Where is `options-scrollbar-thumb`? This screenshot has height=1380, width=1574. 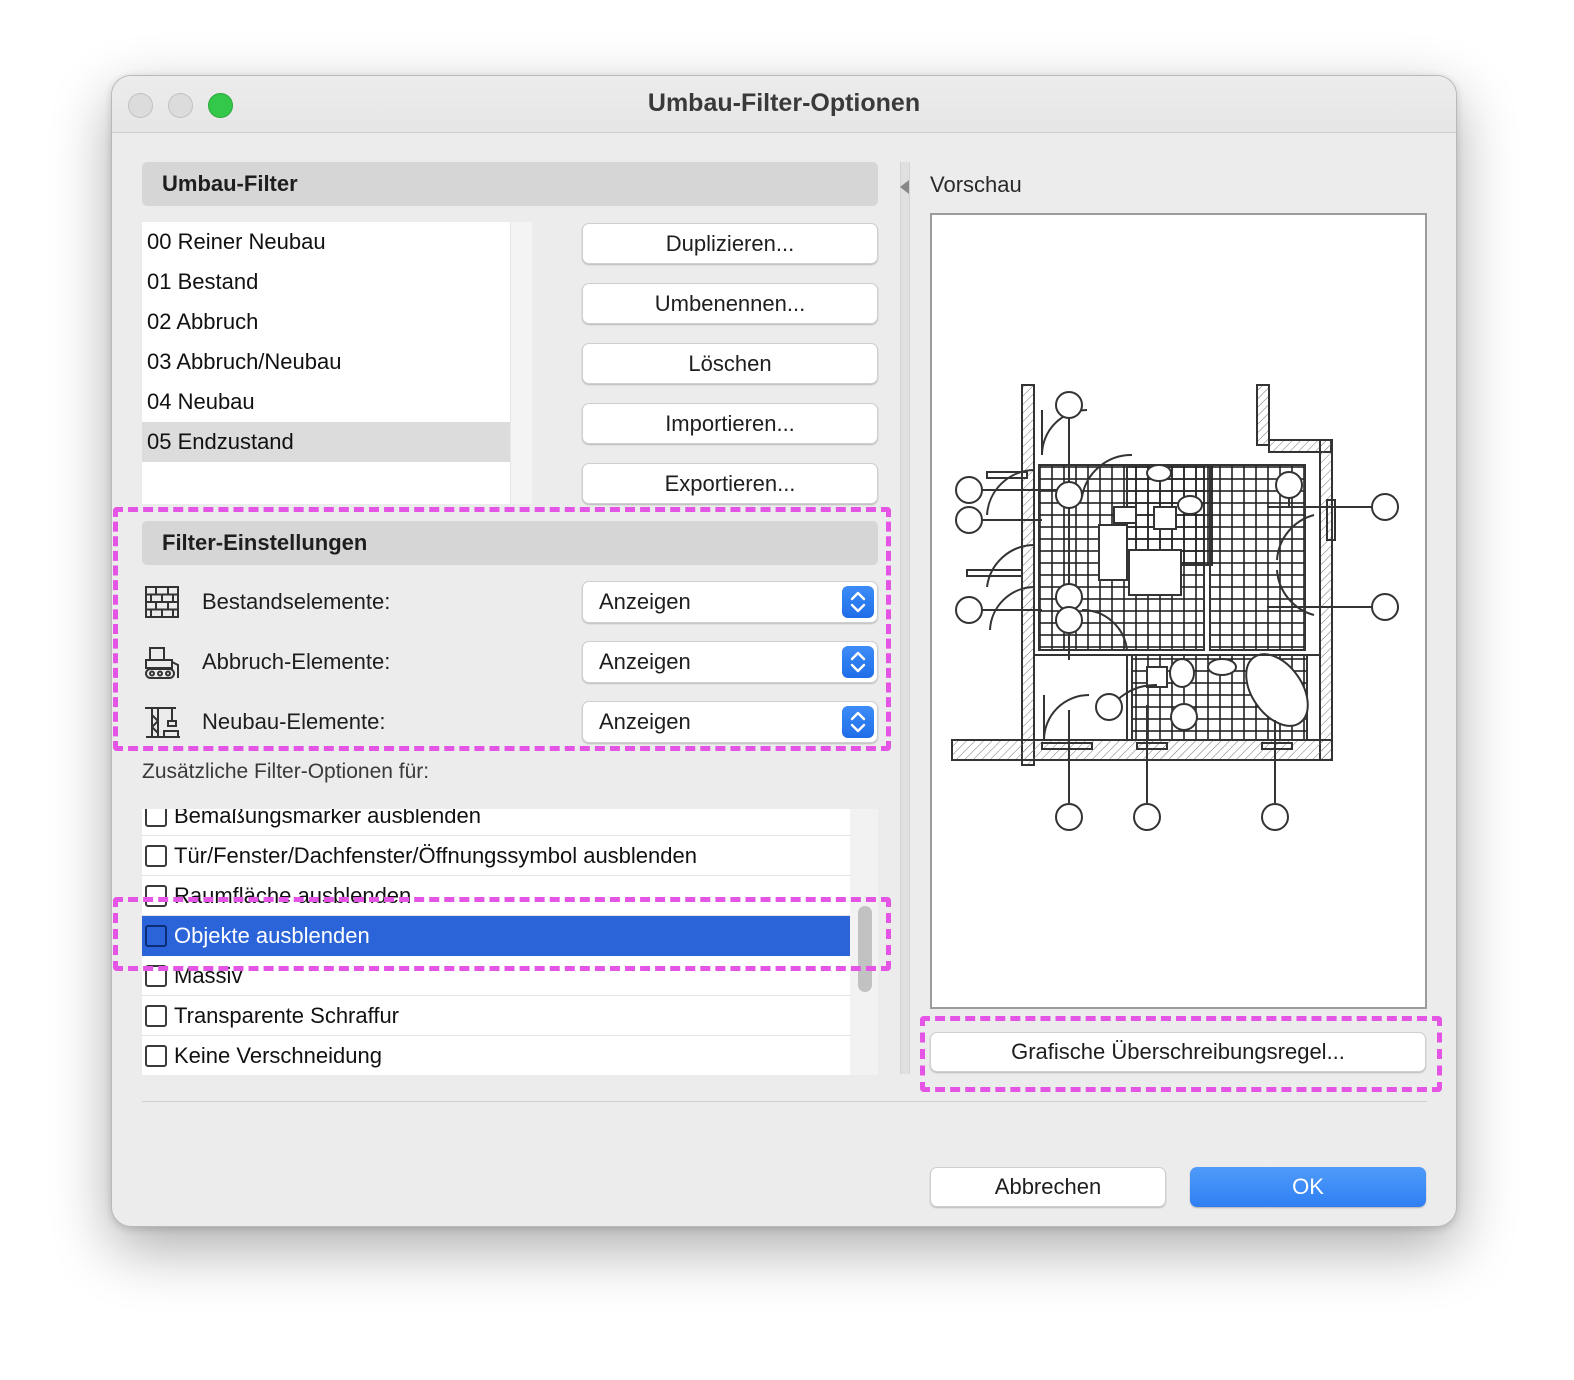 options-scrollbar-thumb is located at coordinates (865, 949).